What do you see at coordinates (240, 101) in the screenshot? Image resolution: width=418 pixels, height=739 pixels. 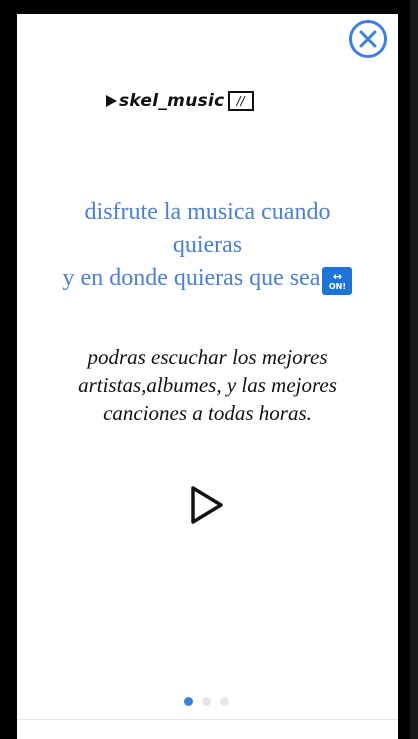 I see `logo-box: //` at bounding box center [240, 101].